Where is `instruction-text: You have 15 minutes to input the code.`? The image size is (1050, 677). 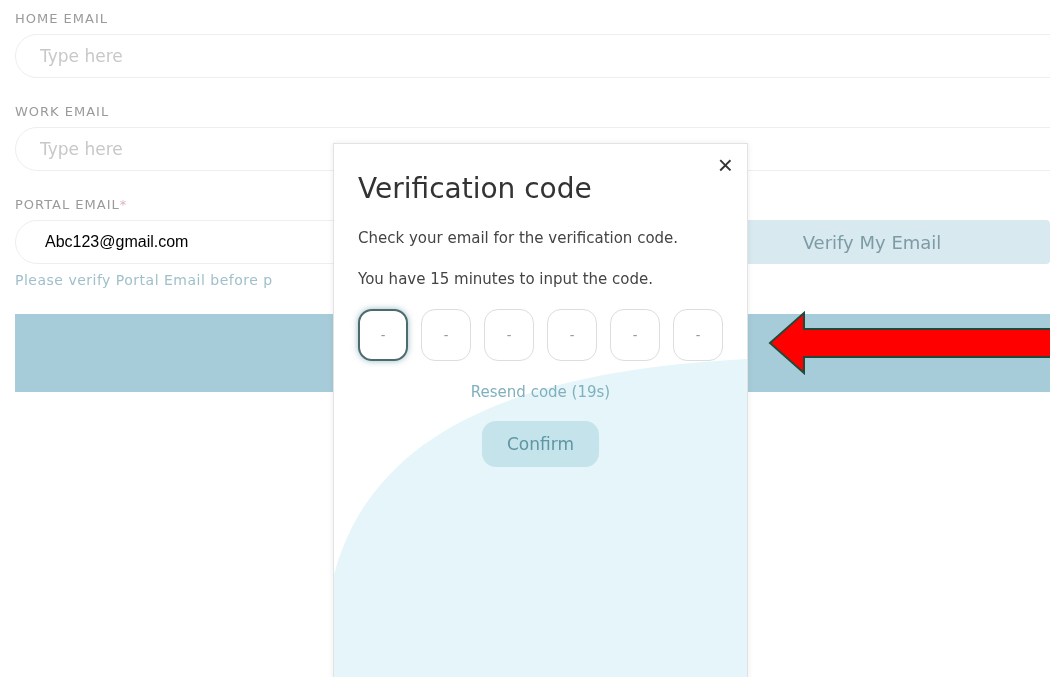 instruction-text: You have 15 minutes to input the code. is located at coordinates (506, 279).